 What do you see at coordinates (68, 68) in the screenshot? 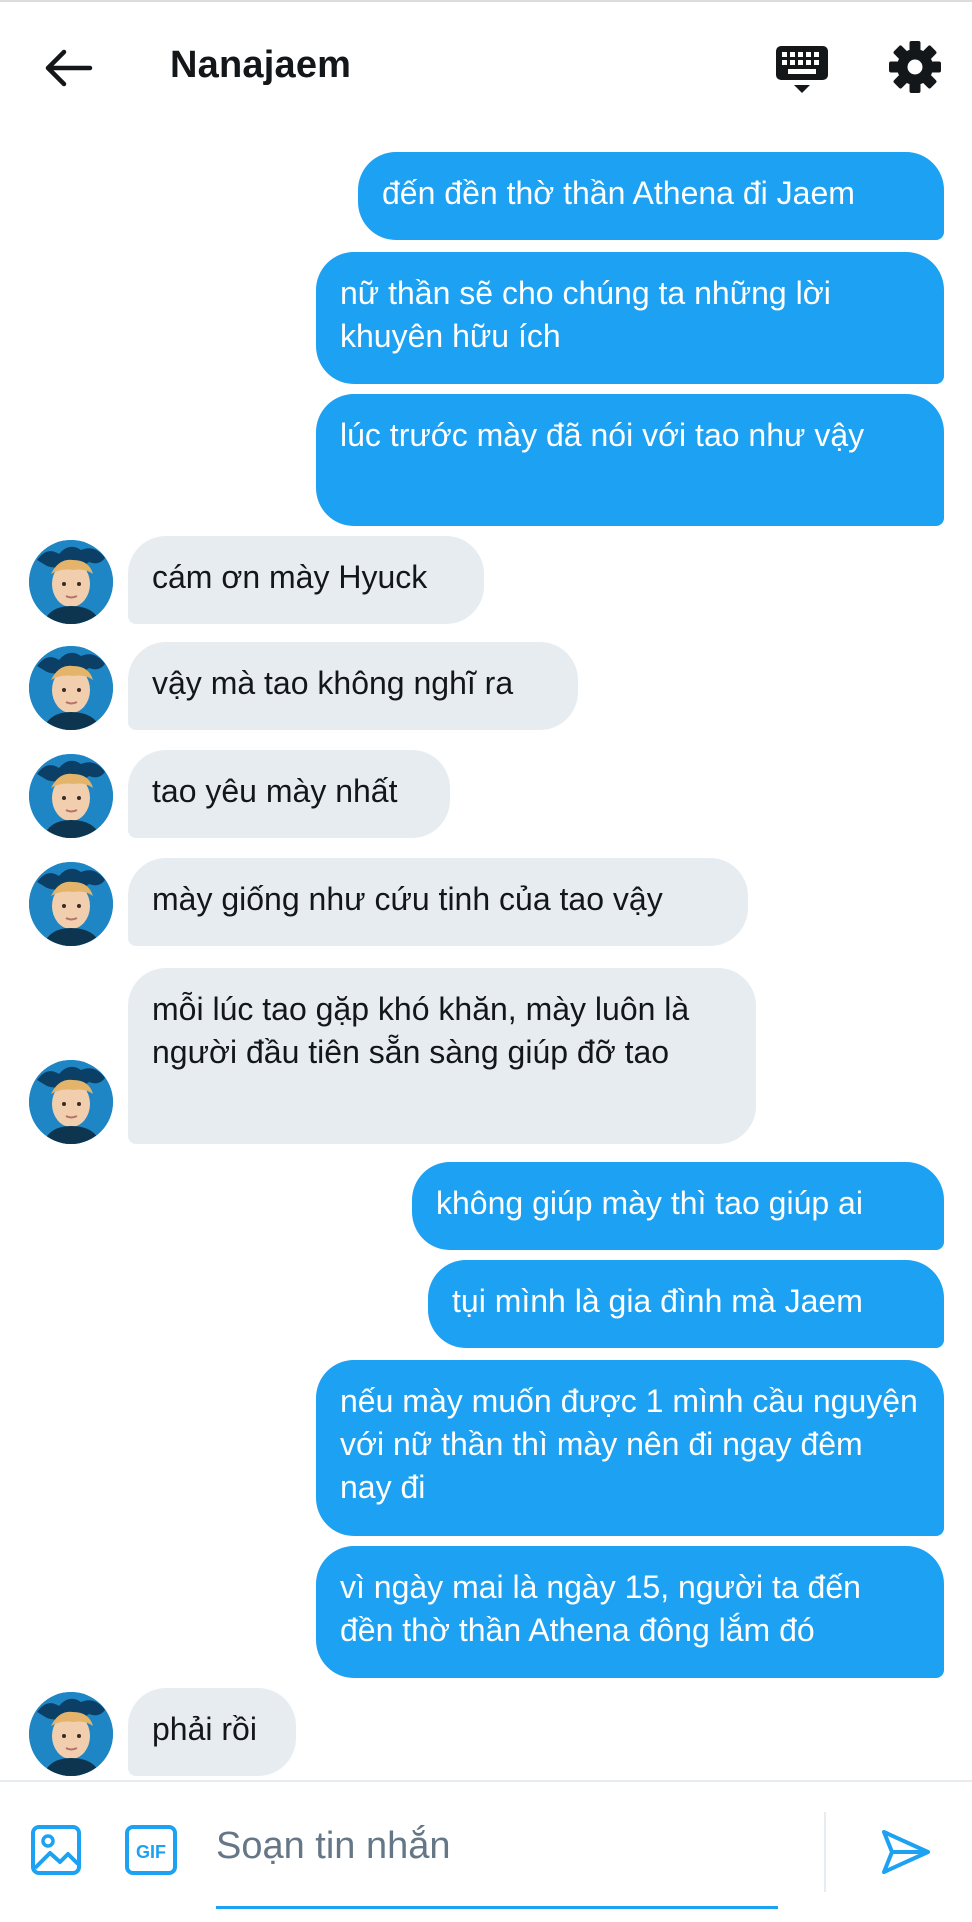
I see `back-arrow-icon` at bounding box center [68, 68].